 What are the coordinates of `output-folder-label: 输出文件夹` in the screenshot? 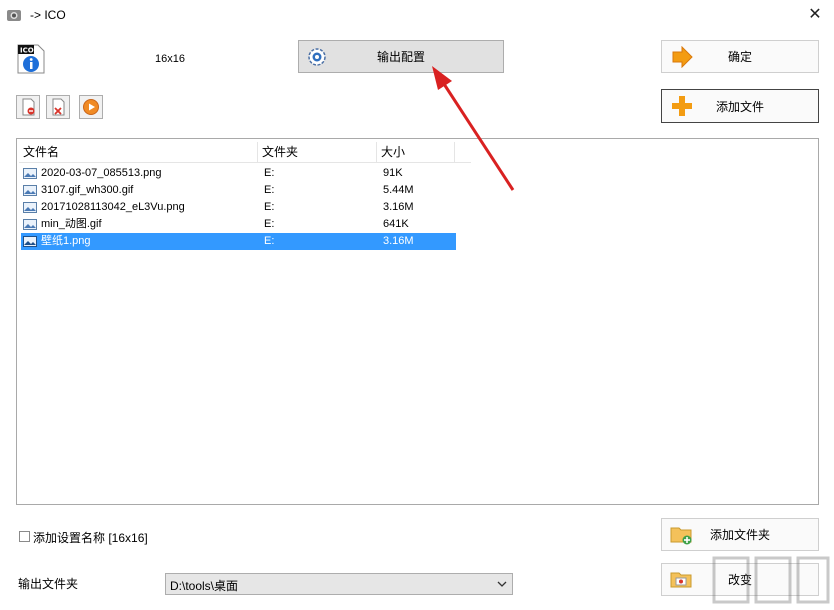 It's located at (48, 584).